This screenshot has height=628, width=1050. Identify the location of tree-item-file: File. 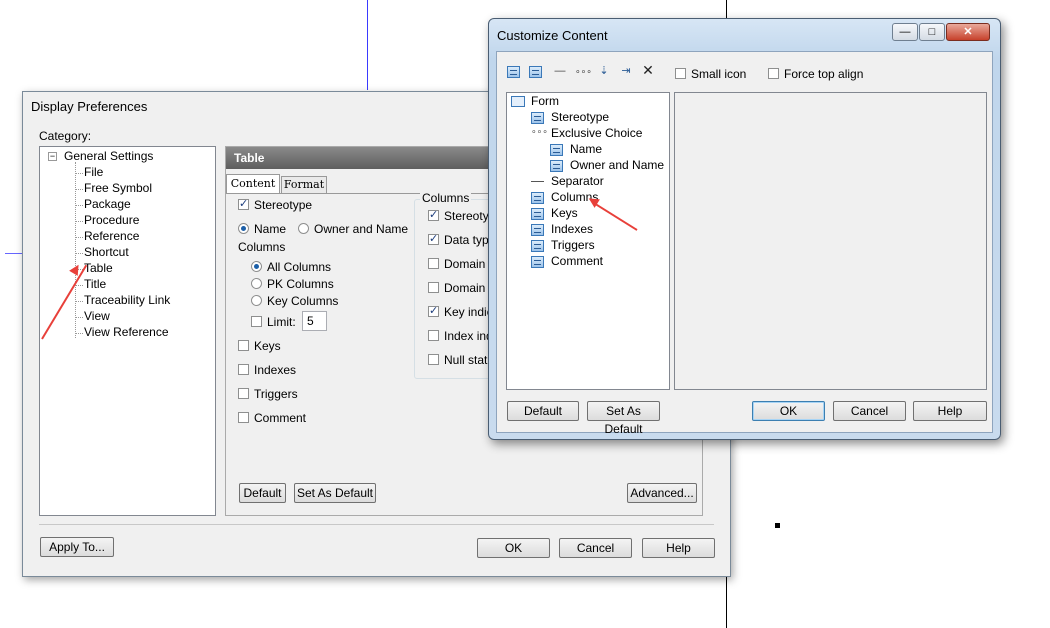
(93, 172).